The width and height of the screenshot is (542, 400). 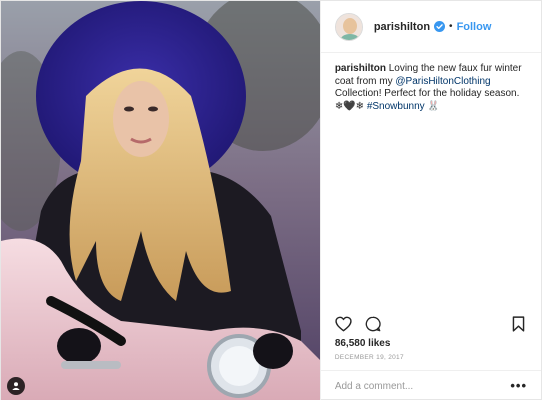 What do you see at coordinates (350, 106) in the screenshot?
I see `caption-emoji-before: ❄🖤❄` at bounding box center [350, 106].